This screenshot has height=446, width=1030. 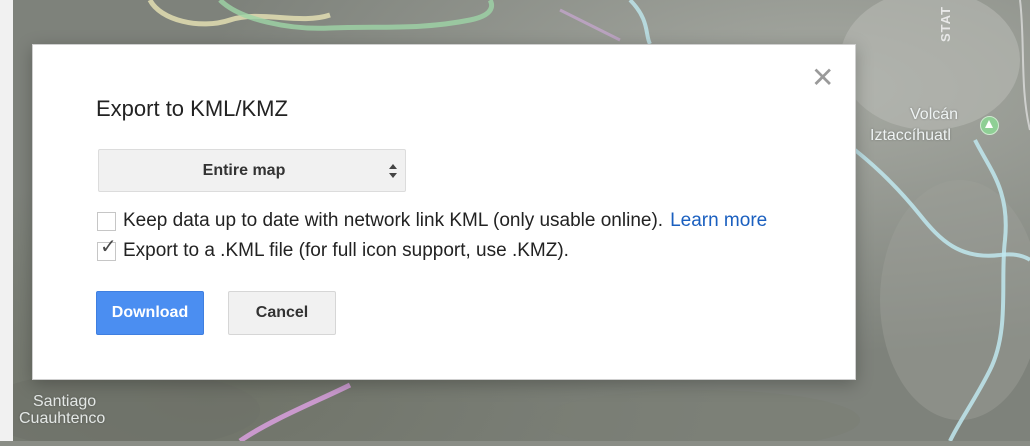 What do you see at coordinates (244, 170) in the screenshot?
I see `export-scope-value: Entire map` at bounding box center [244, 170].